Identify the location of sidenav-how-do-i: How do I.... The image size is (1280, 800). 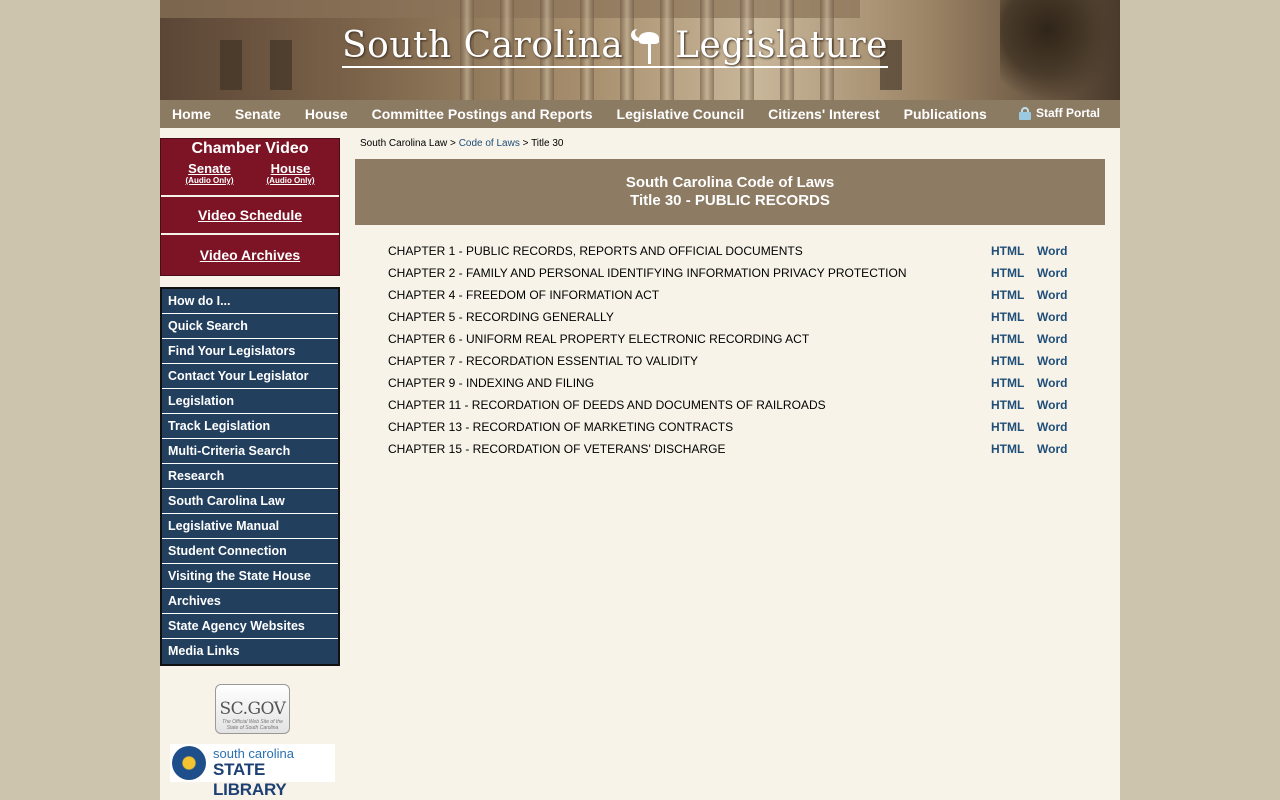
(250, 301).